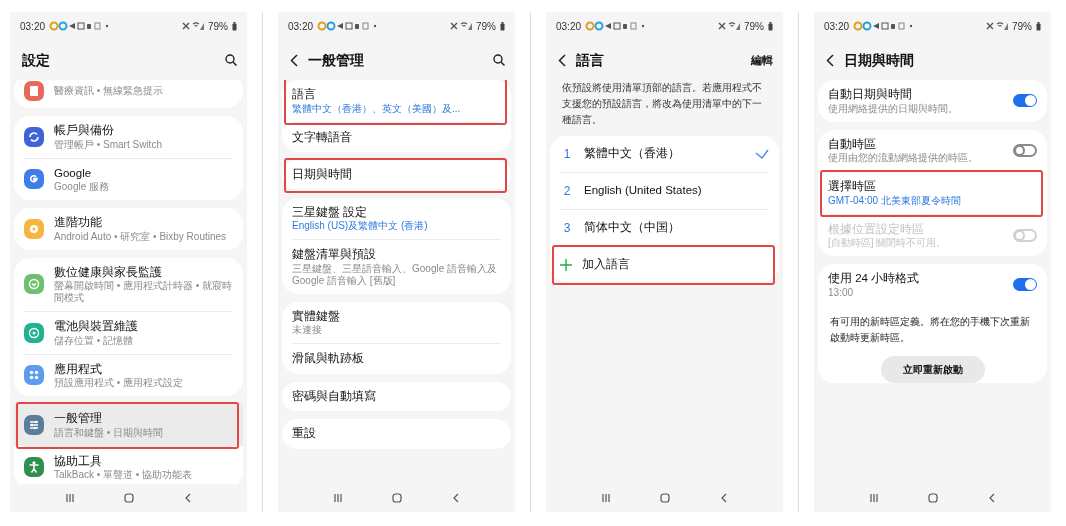 This screenshot has height=526, width=1066. What do you see at coordinates (632, 154) in the screenshot?
I see `language-name: 繁體中文（香港）` at bounding box center [632, 154].